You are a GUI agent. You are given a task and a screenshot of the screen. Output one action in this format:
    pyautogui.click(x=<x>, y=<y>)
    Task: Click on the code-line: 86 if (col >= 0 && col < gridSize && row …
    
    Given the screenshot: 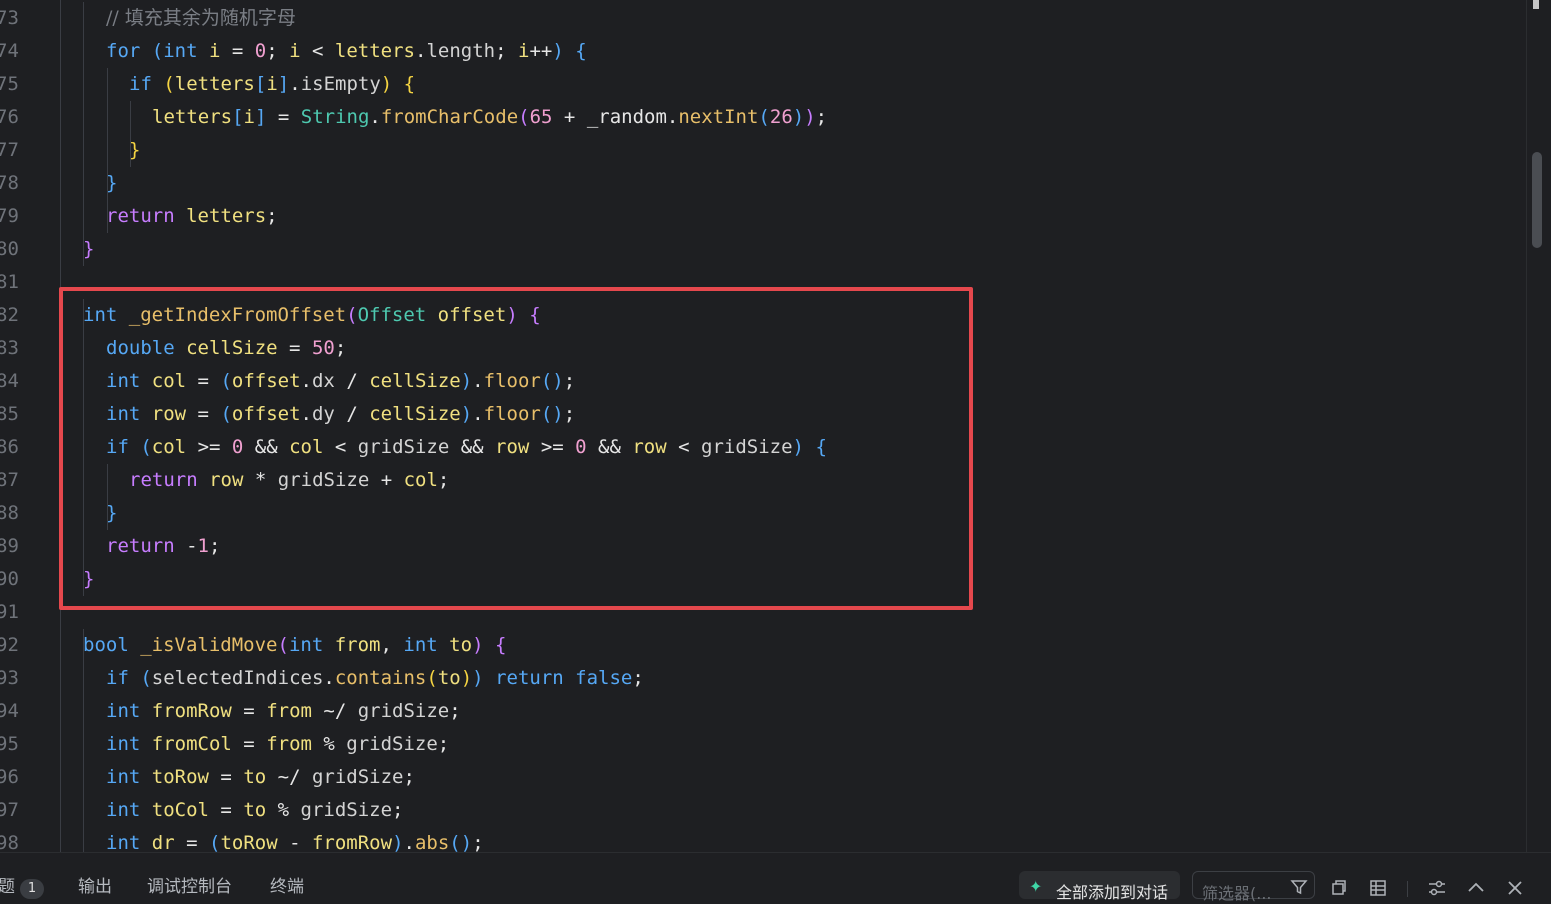 What is the action you would take?
    pyautogui.click(x=760, y=447)
    